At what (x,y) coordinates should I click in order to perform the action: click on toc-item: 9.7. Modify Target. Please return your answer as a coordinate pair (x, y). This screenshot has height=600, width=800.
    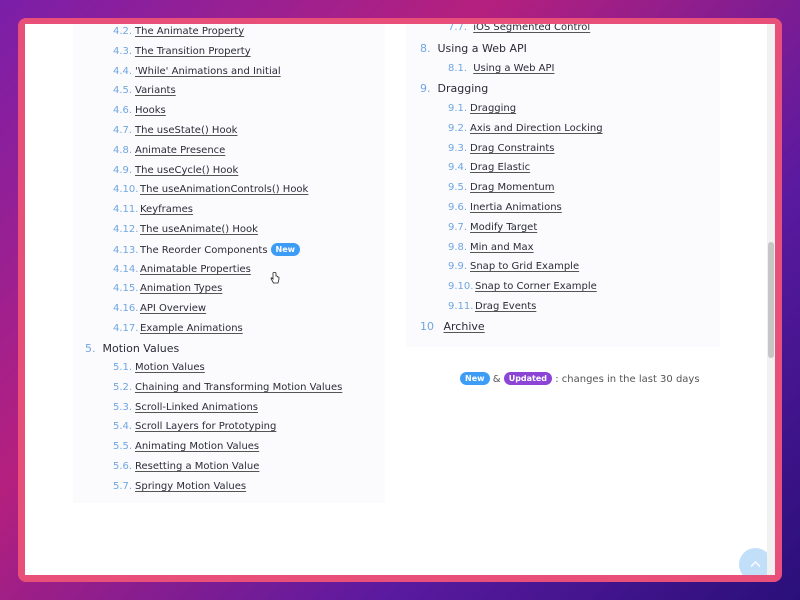
    Looking at the image, I should click on (492, 228).